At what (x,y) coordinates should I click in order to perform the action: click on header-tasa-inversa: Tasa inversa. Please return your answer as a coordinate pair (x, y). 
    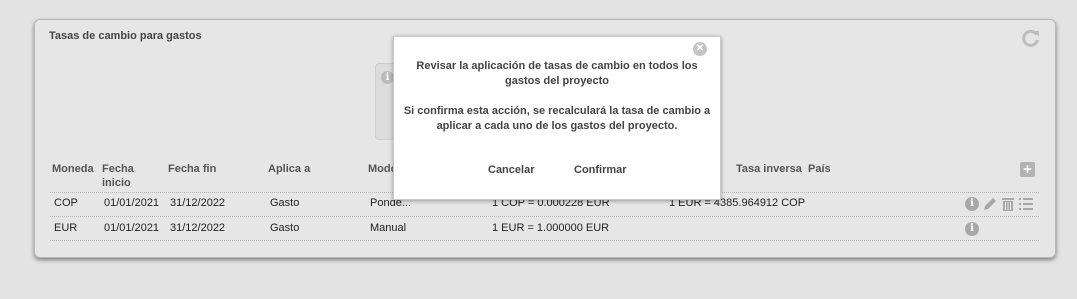
    Looking at the image, I should click on (769, 169).